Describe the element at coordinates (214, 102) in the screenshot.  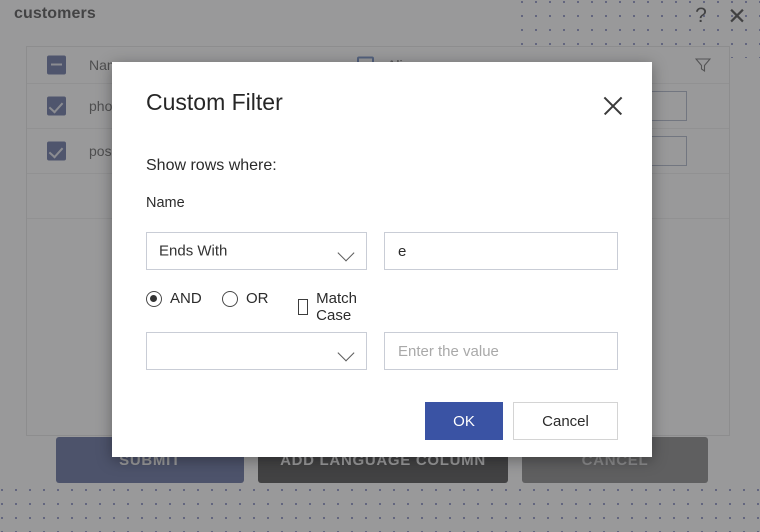
I see `dialog-title: Custom Filter` at that location.